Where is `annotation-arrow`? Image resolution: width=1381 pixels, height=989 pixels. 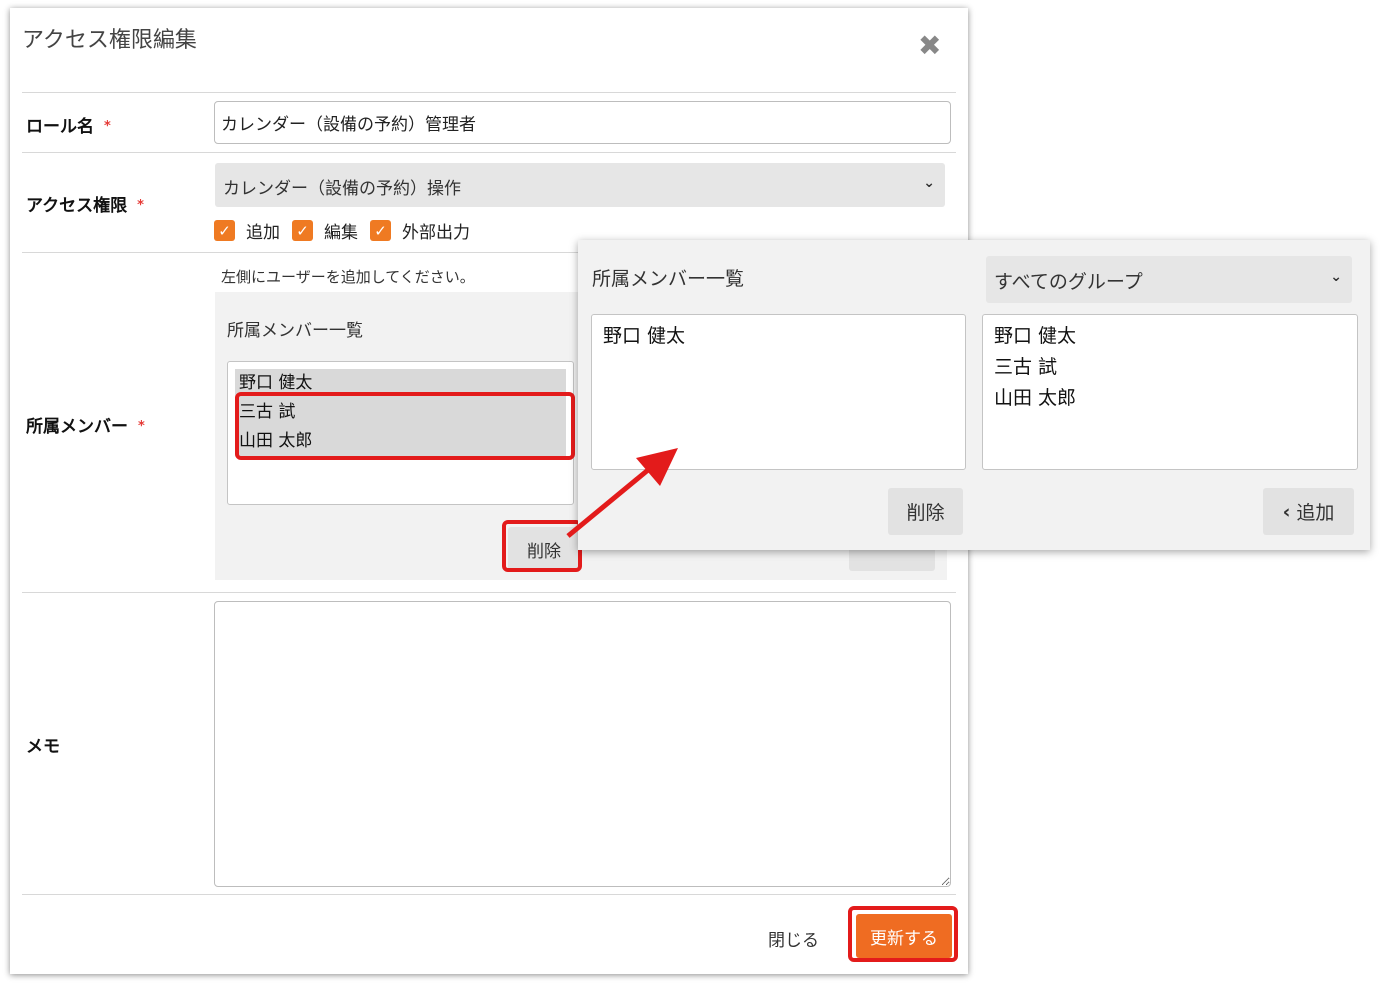
annotation-arrow is located at coordinates (622, 493).